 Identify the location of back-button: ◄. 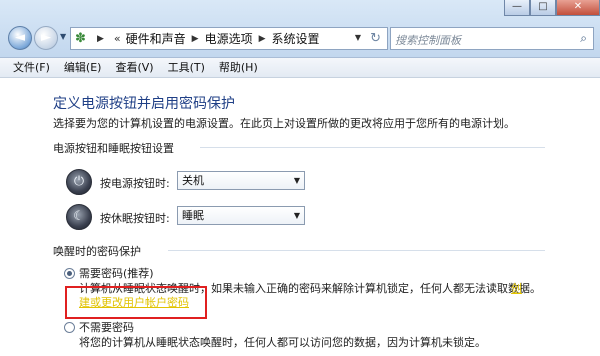
(20, 38).